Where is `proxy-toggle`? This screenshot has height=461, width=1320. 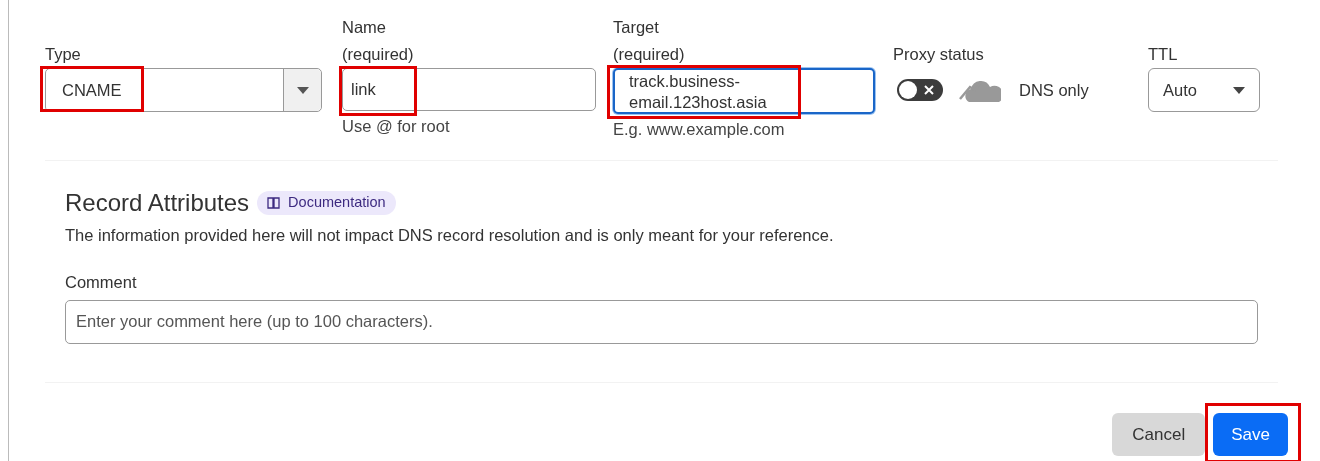
proxy-toggle is located at coordinates (920, 90).